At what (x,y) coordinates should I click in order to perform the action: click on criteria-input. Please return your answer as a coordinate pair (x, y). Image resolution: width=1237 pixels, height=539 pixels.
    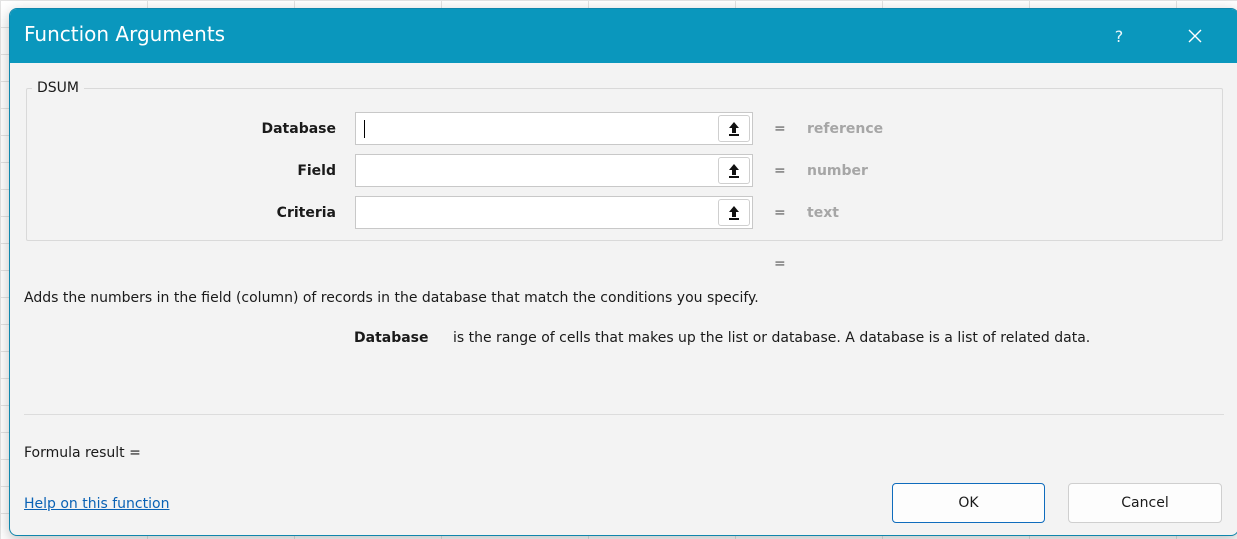
    Looking at the image, I should click on (554, 212).